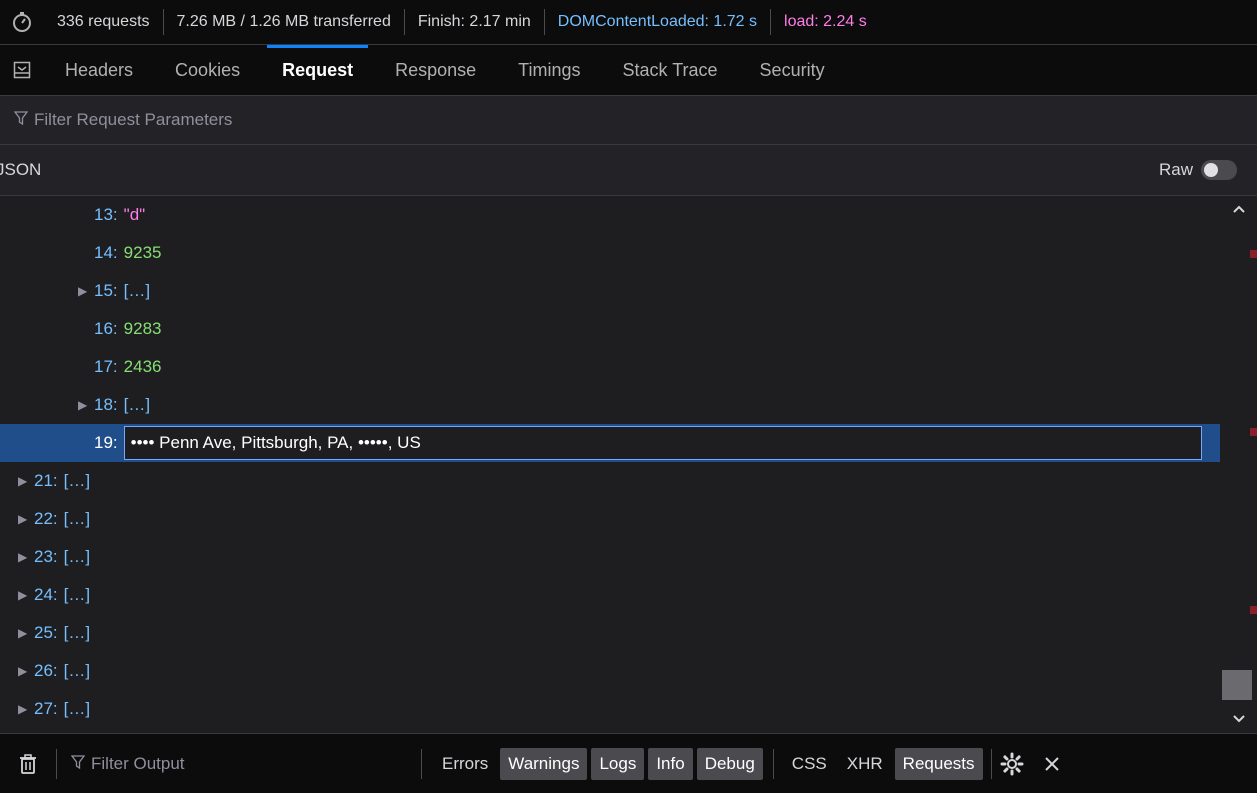 The image size is (1257, 793). I want to click on raw-toggle-wrap: Raw, so click(1198, 170).